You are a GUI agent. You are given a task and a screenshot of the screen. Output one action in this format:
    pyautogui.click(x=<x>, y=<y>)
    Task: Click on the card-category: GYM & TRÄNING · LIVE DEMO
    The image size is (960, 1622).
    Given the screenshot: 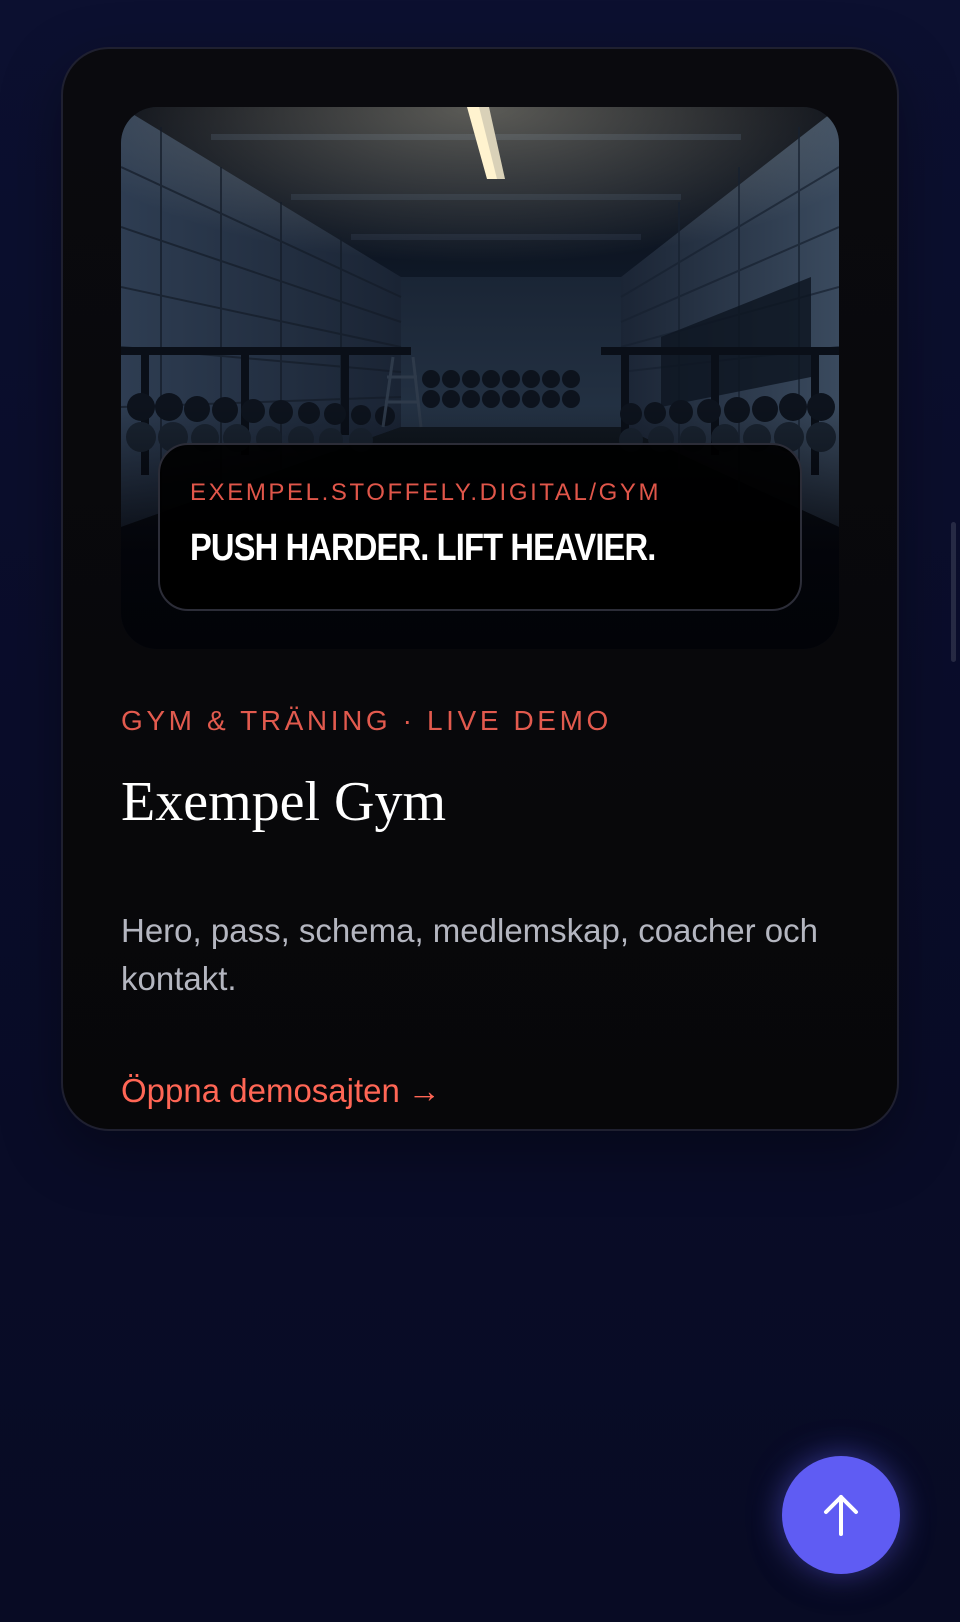 What is the action you would take?
    pyautogui.click(x=366, y=720)
    